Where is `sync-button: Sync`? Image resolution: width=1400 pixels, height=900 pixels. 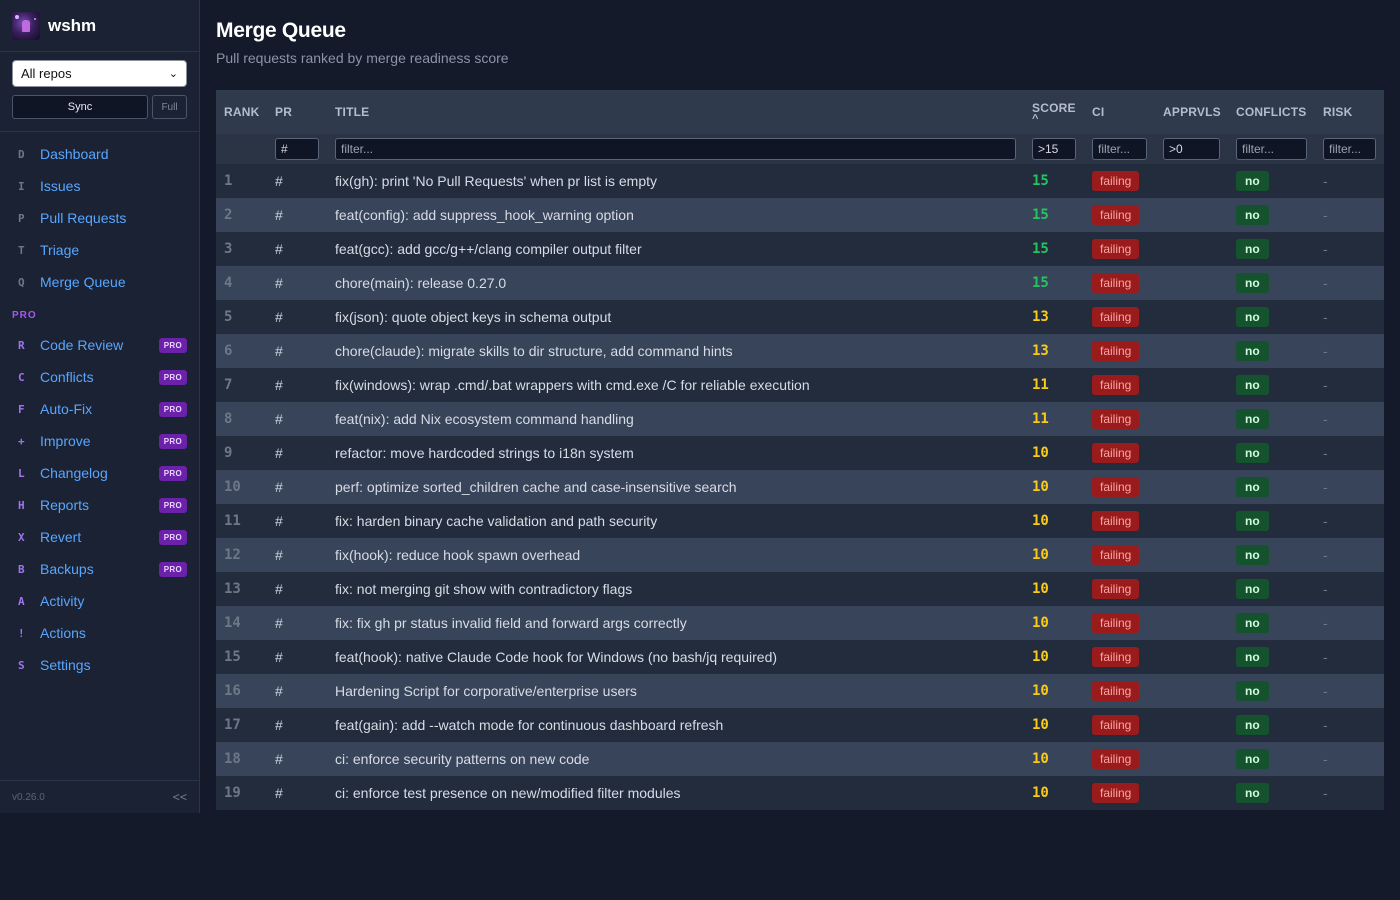 sync-button: Sync is located at coordinates (80, 107).